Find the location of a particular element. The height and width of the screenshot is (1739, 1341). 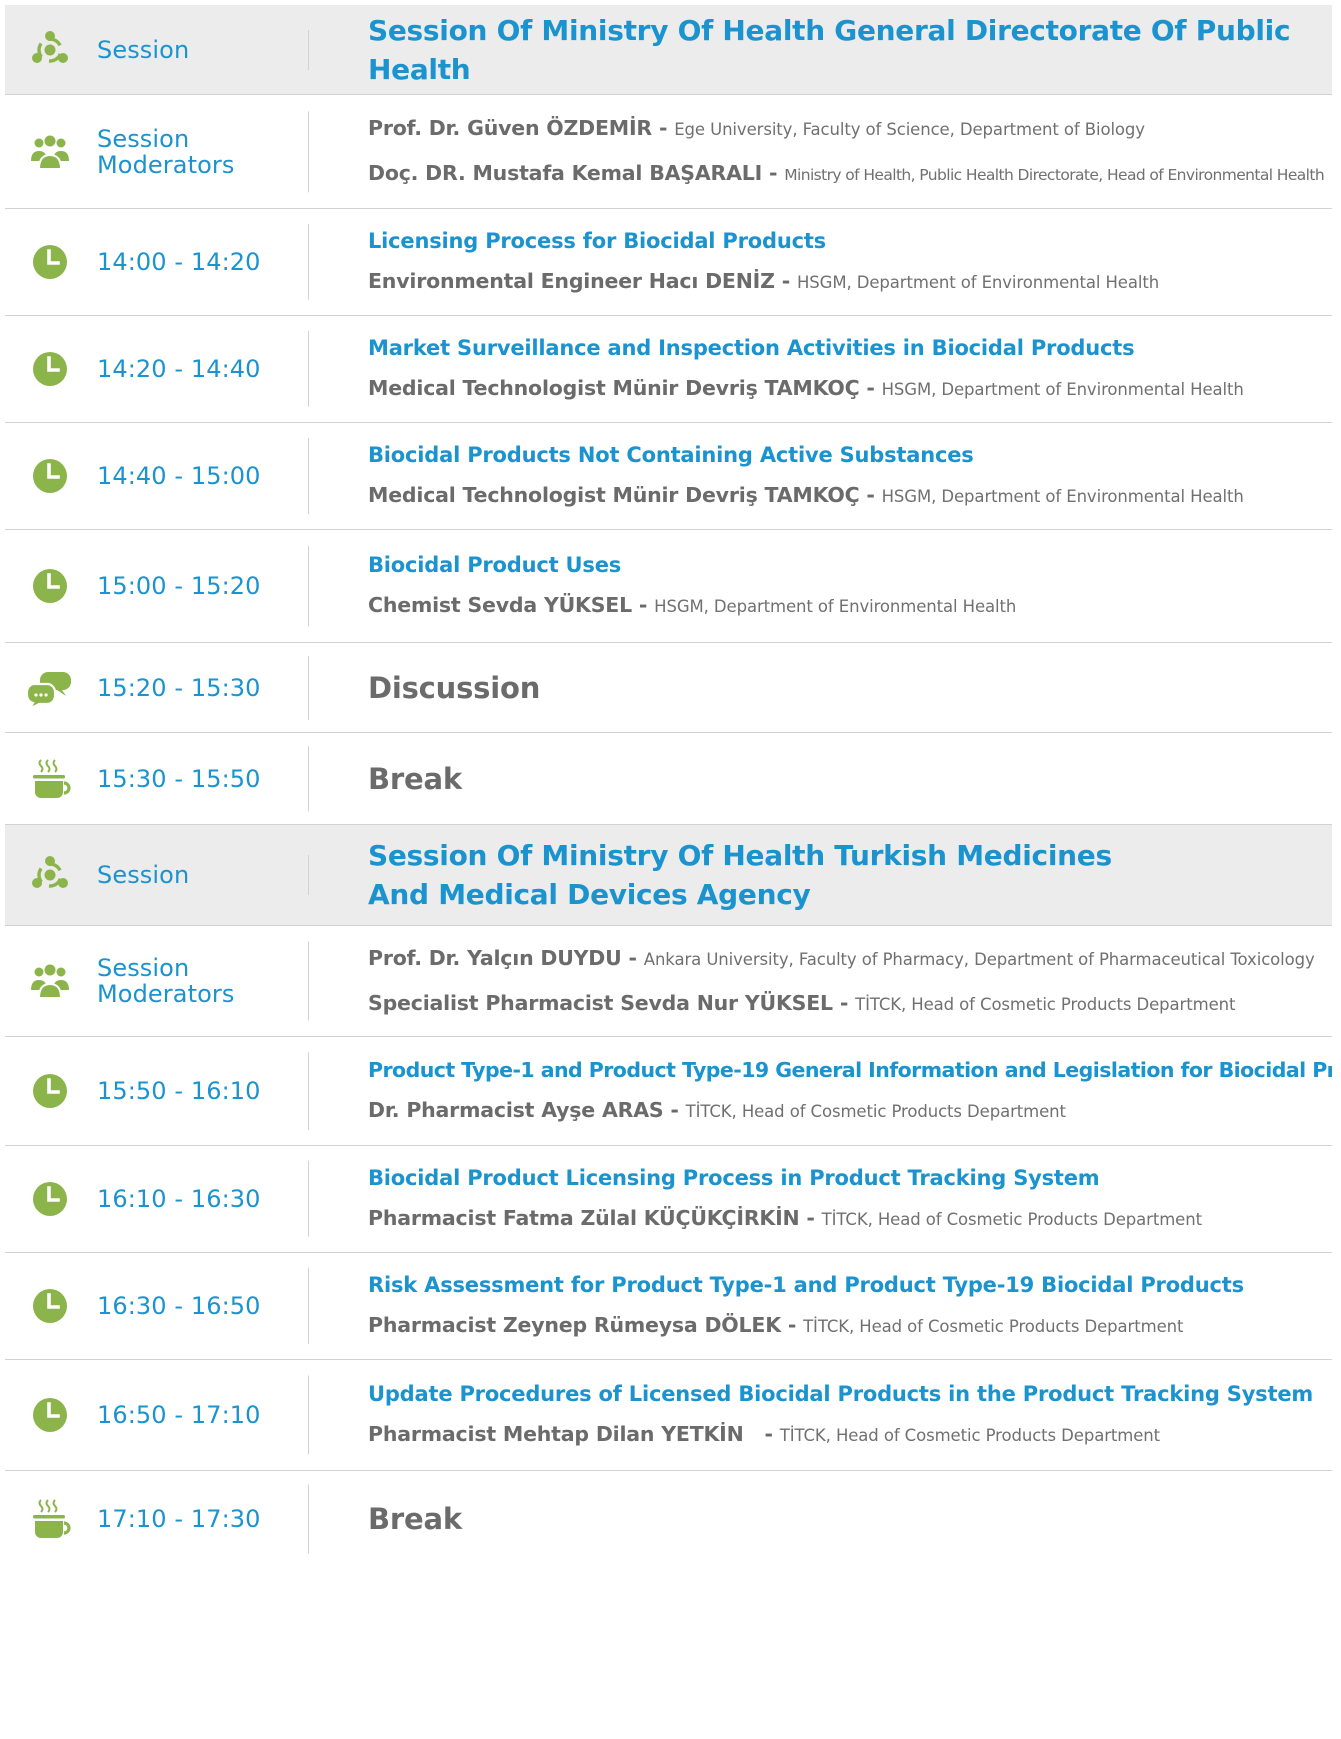

discussion-row: 15:20 - 15:30 Discussion is located at coordinates (668, 688).